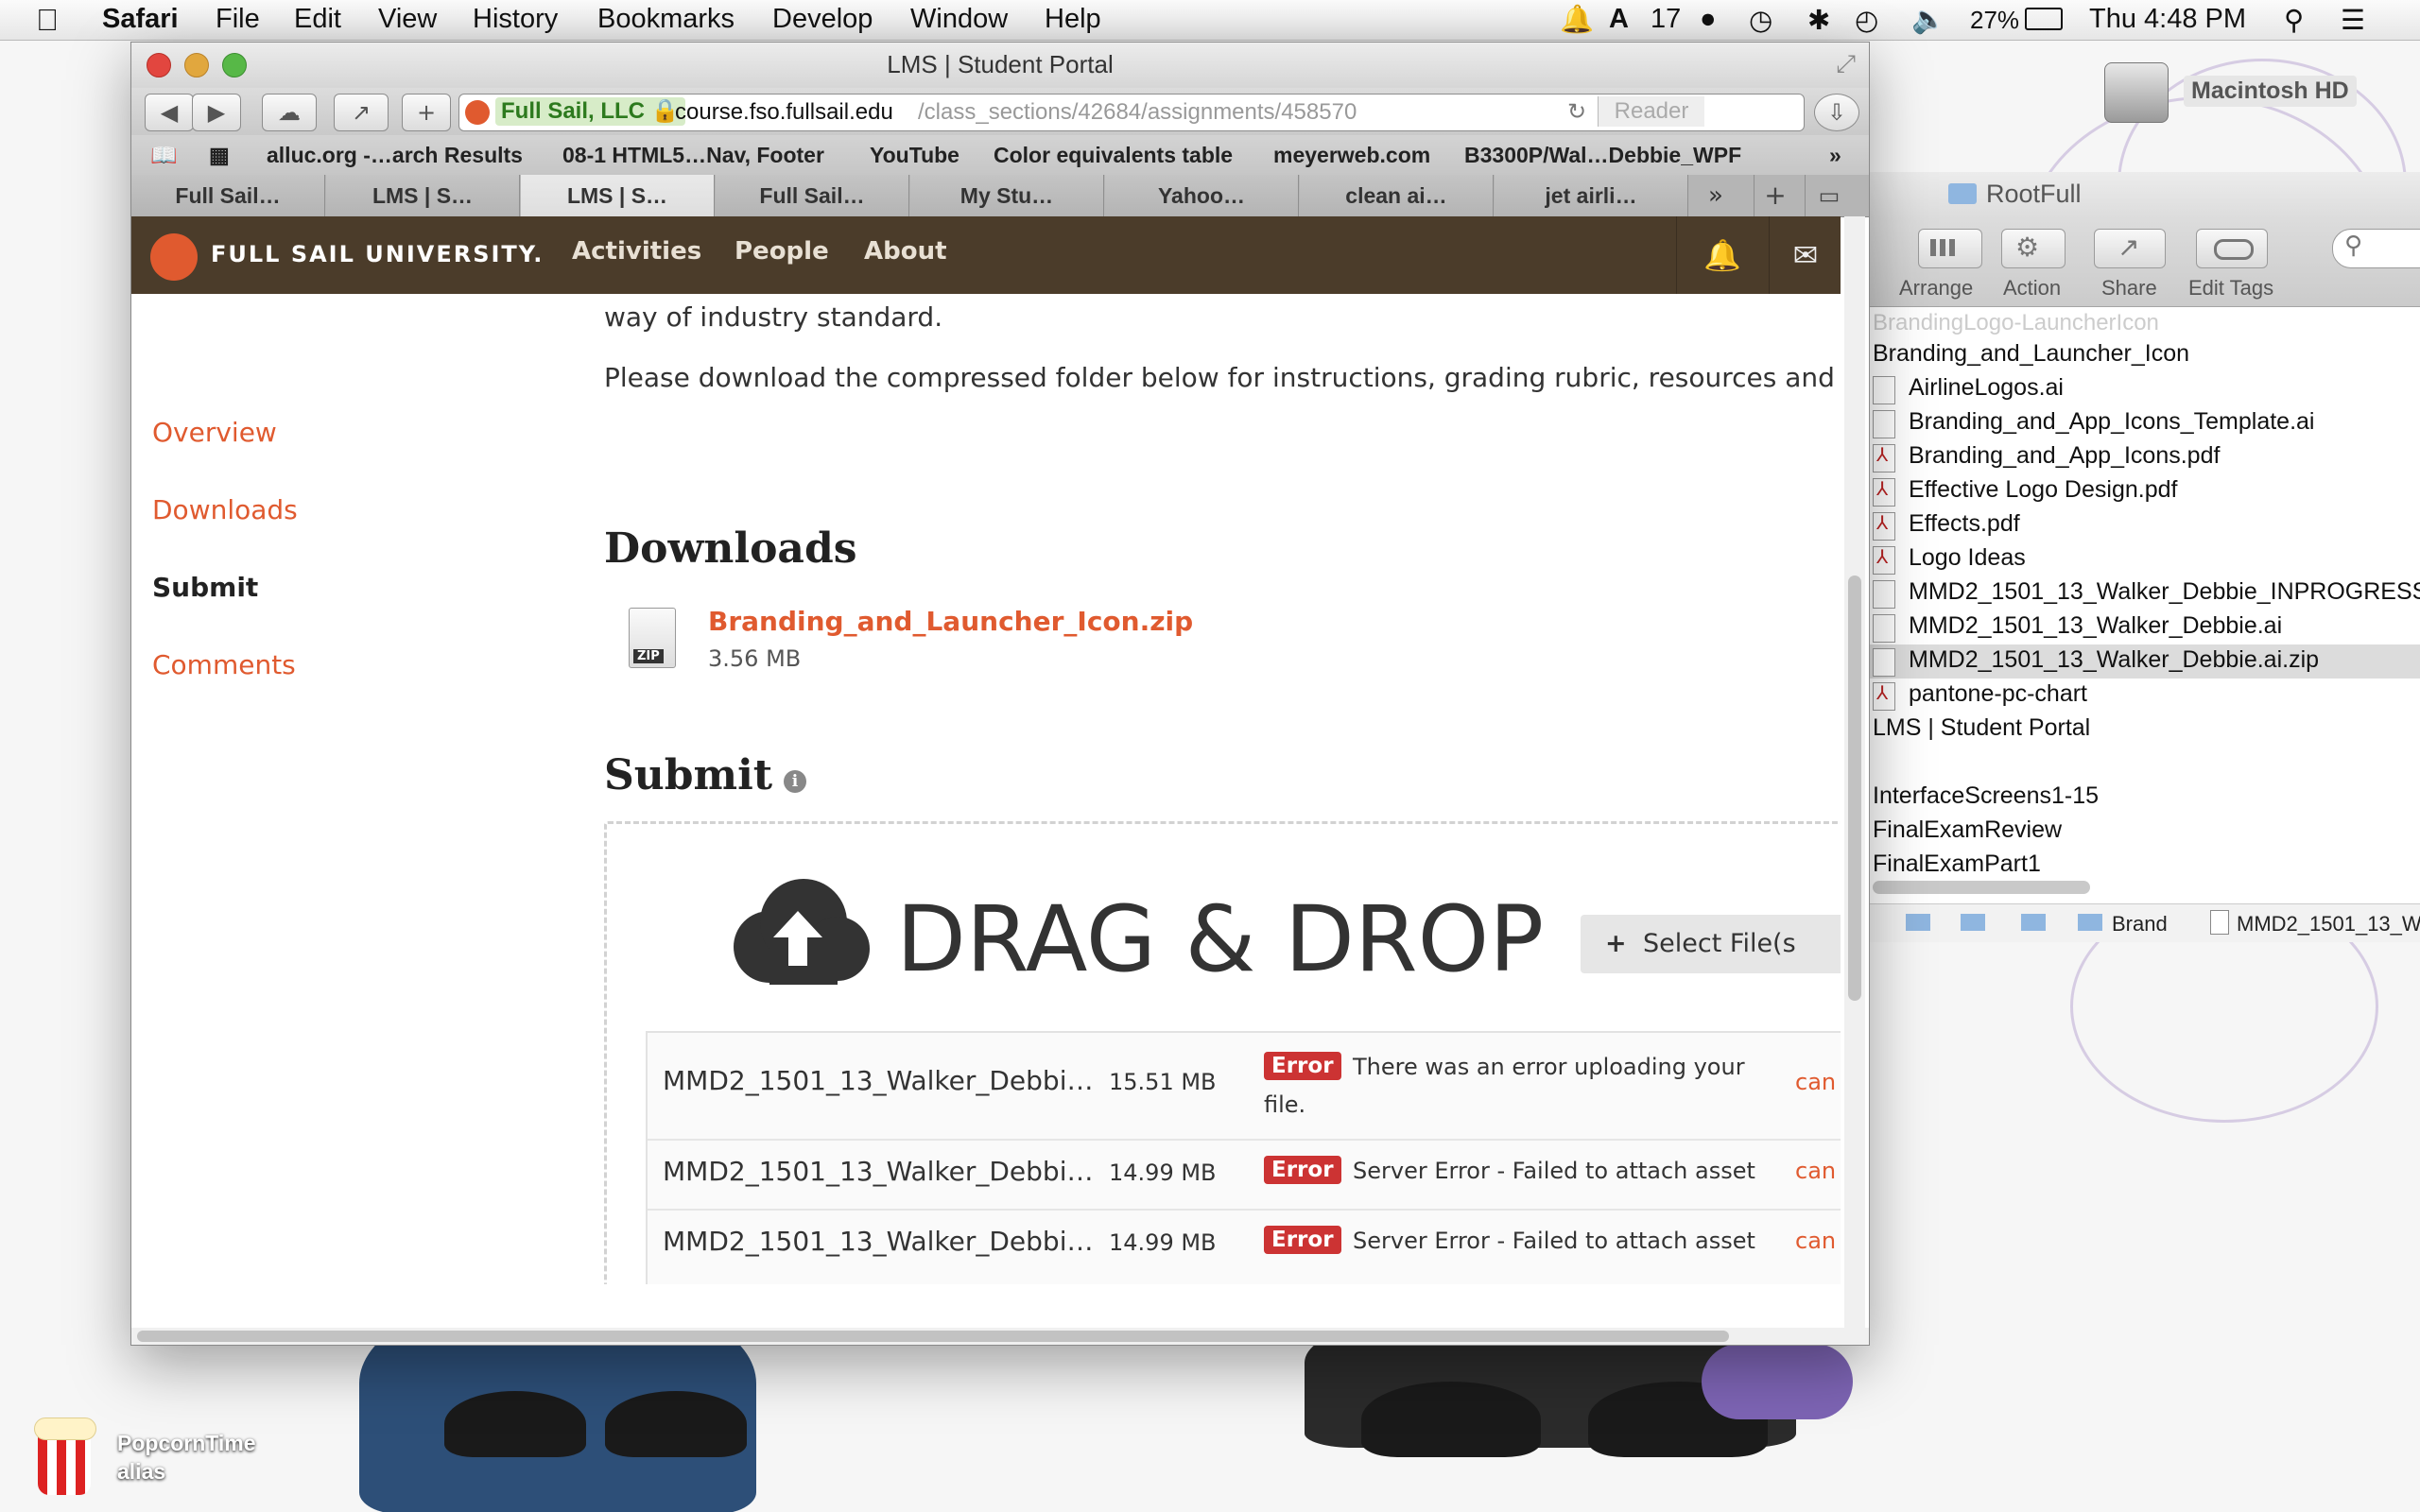  I want to click on vertical-scrollbar, so click(1854, 772).